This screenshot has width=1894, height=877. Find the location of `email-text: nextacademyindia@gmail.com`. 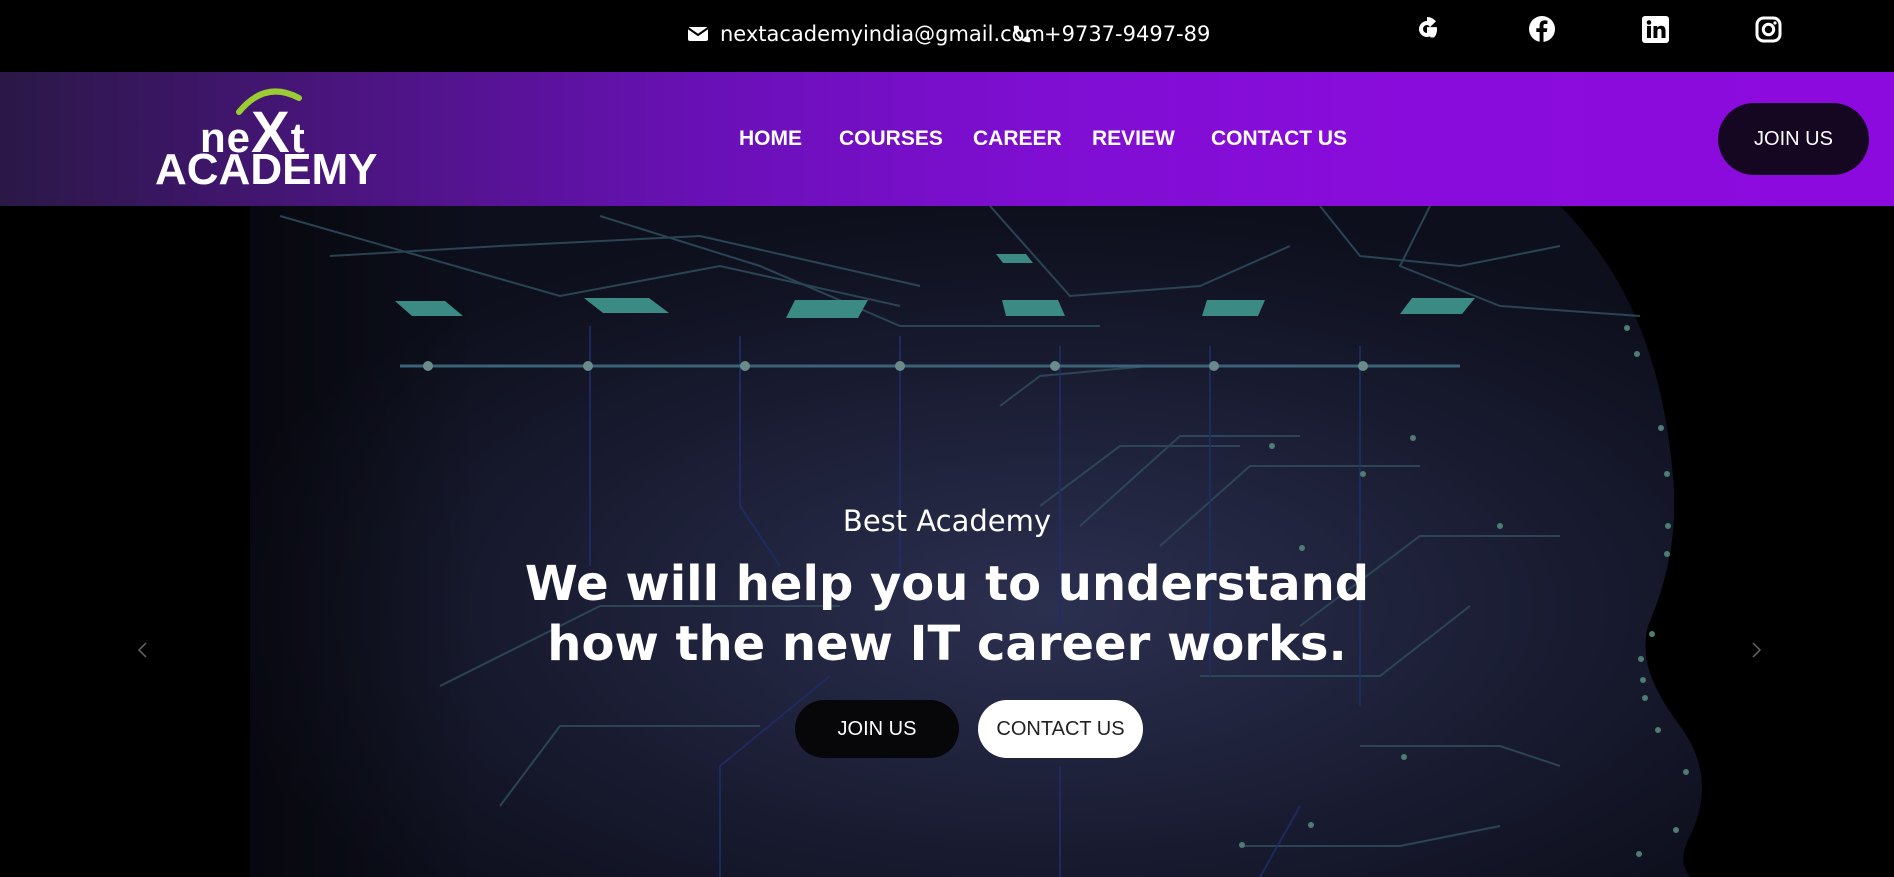

email-text: nextacademyindia@gmail.com is located at coordinates (882, 34).